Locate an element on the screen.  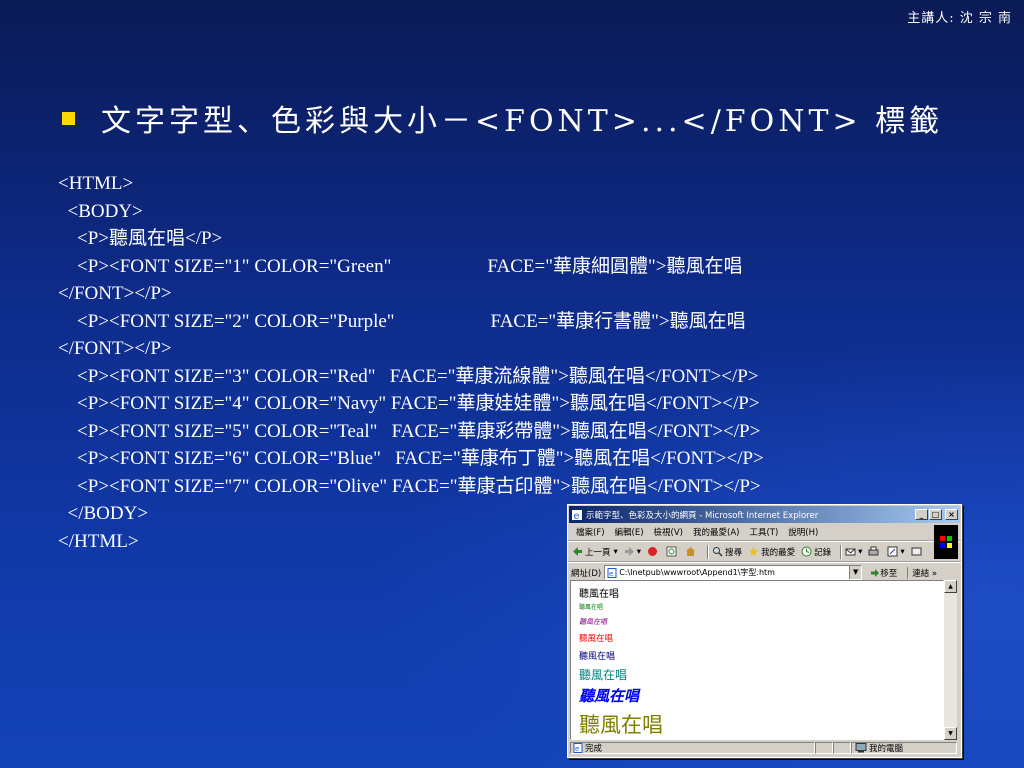
home-button is located at coordinates (691, 551).